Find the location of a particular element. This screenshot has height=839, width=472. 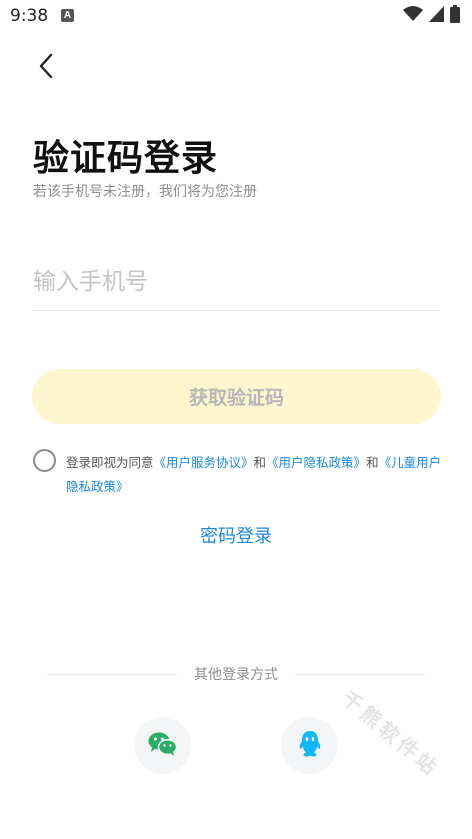

chevron-left-icon is located at coordinates (46, 68).